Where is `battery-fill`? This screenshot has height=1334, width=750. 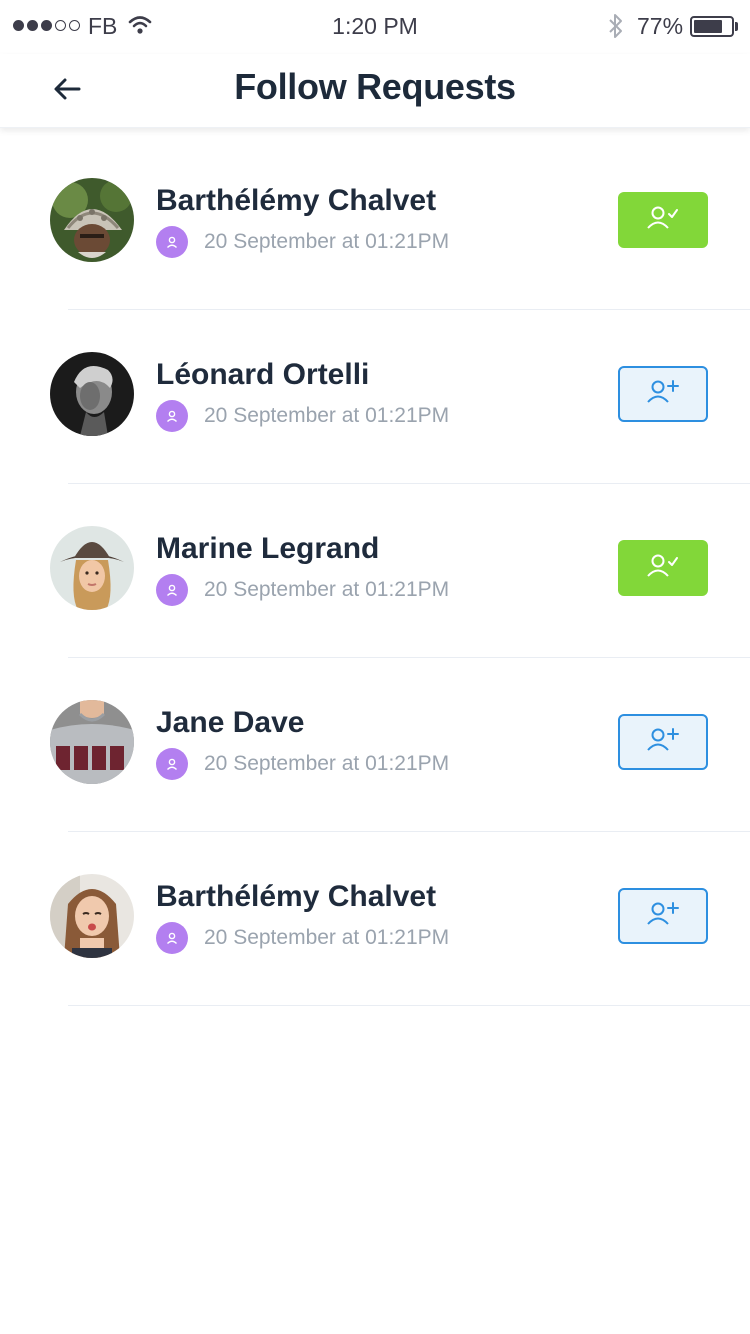 battery-fill is located at coordinates (708, 26).